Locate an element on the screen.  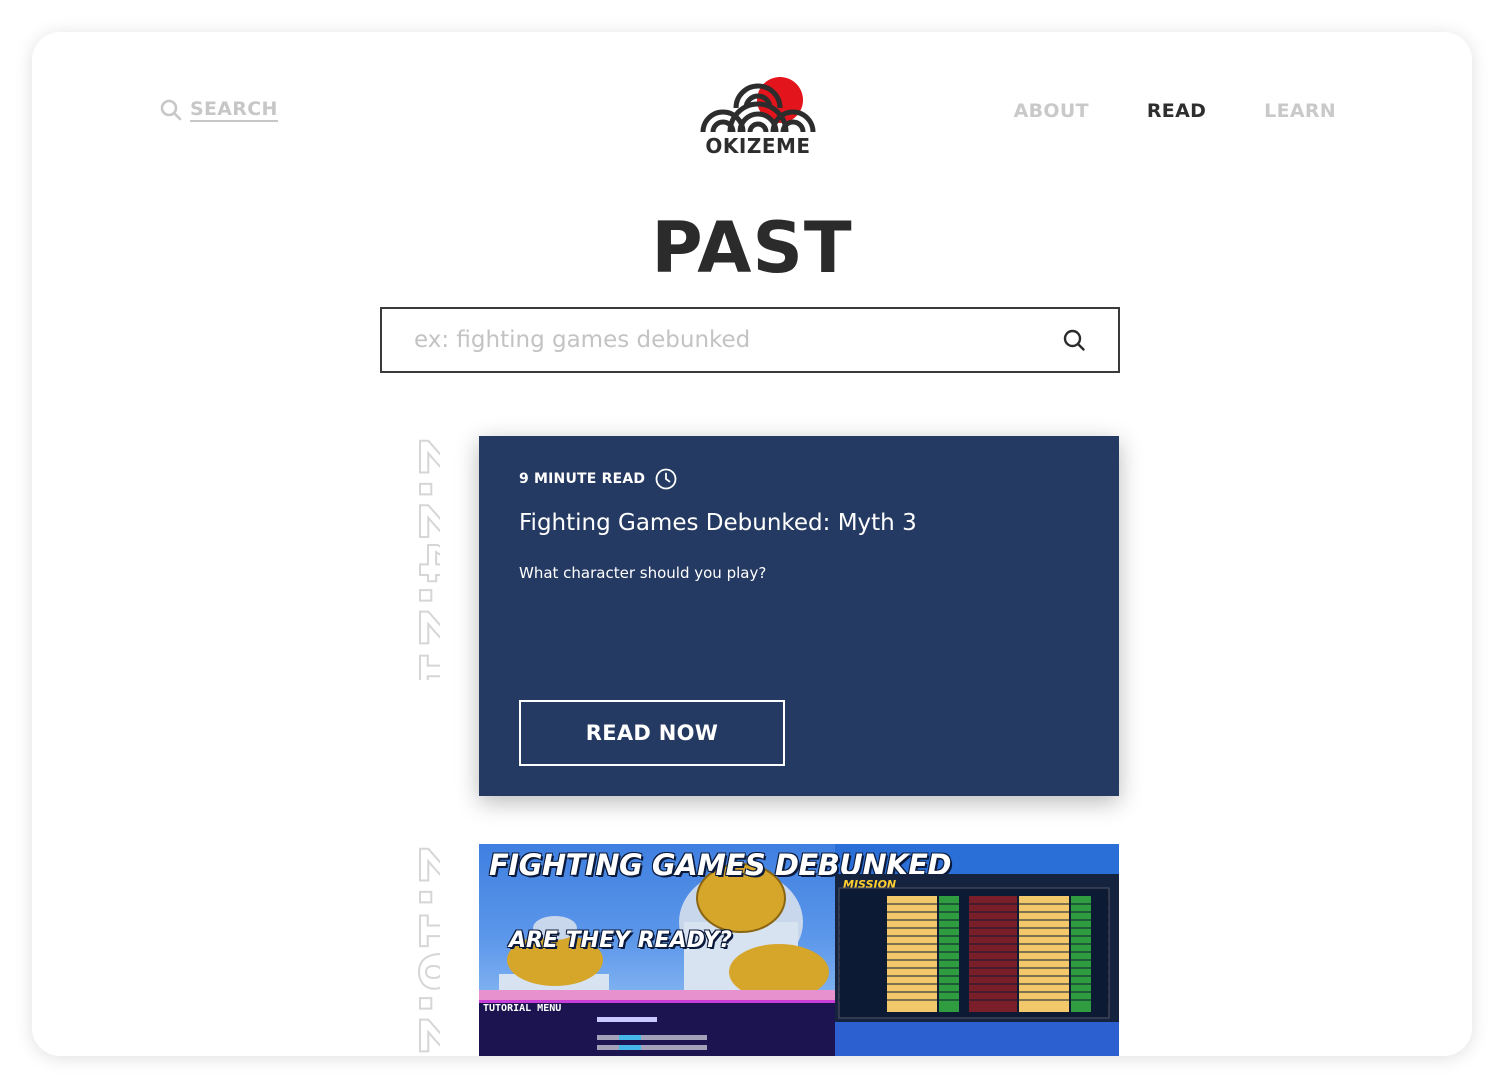
entry-date-outline: 2.16.21 is located at coordinates (422, 950).